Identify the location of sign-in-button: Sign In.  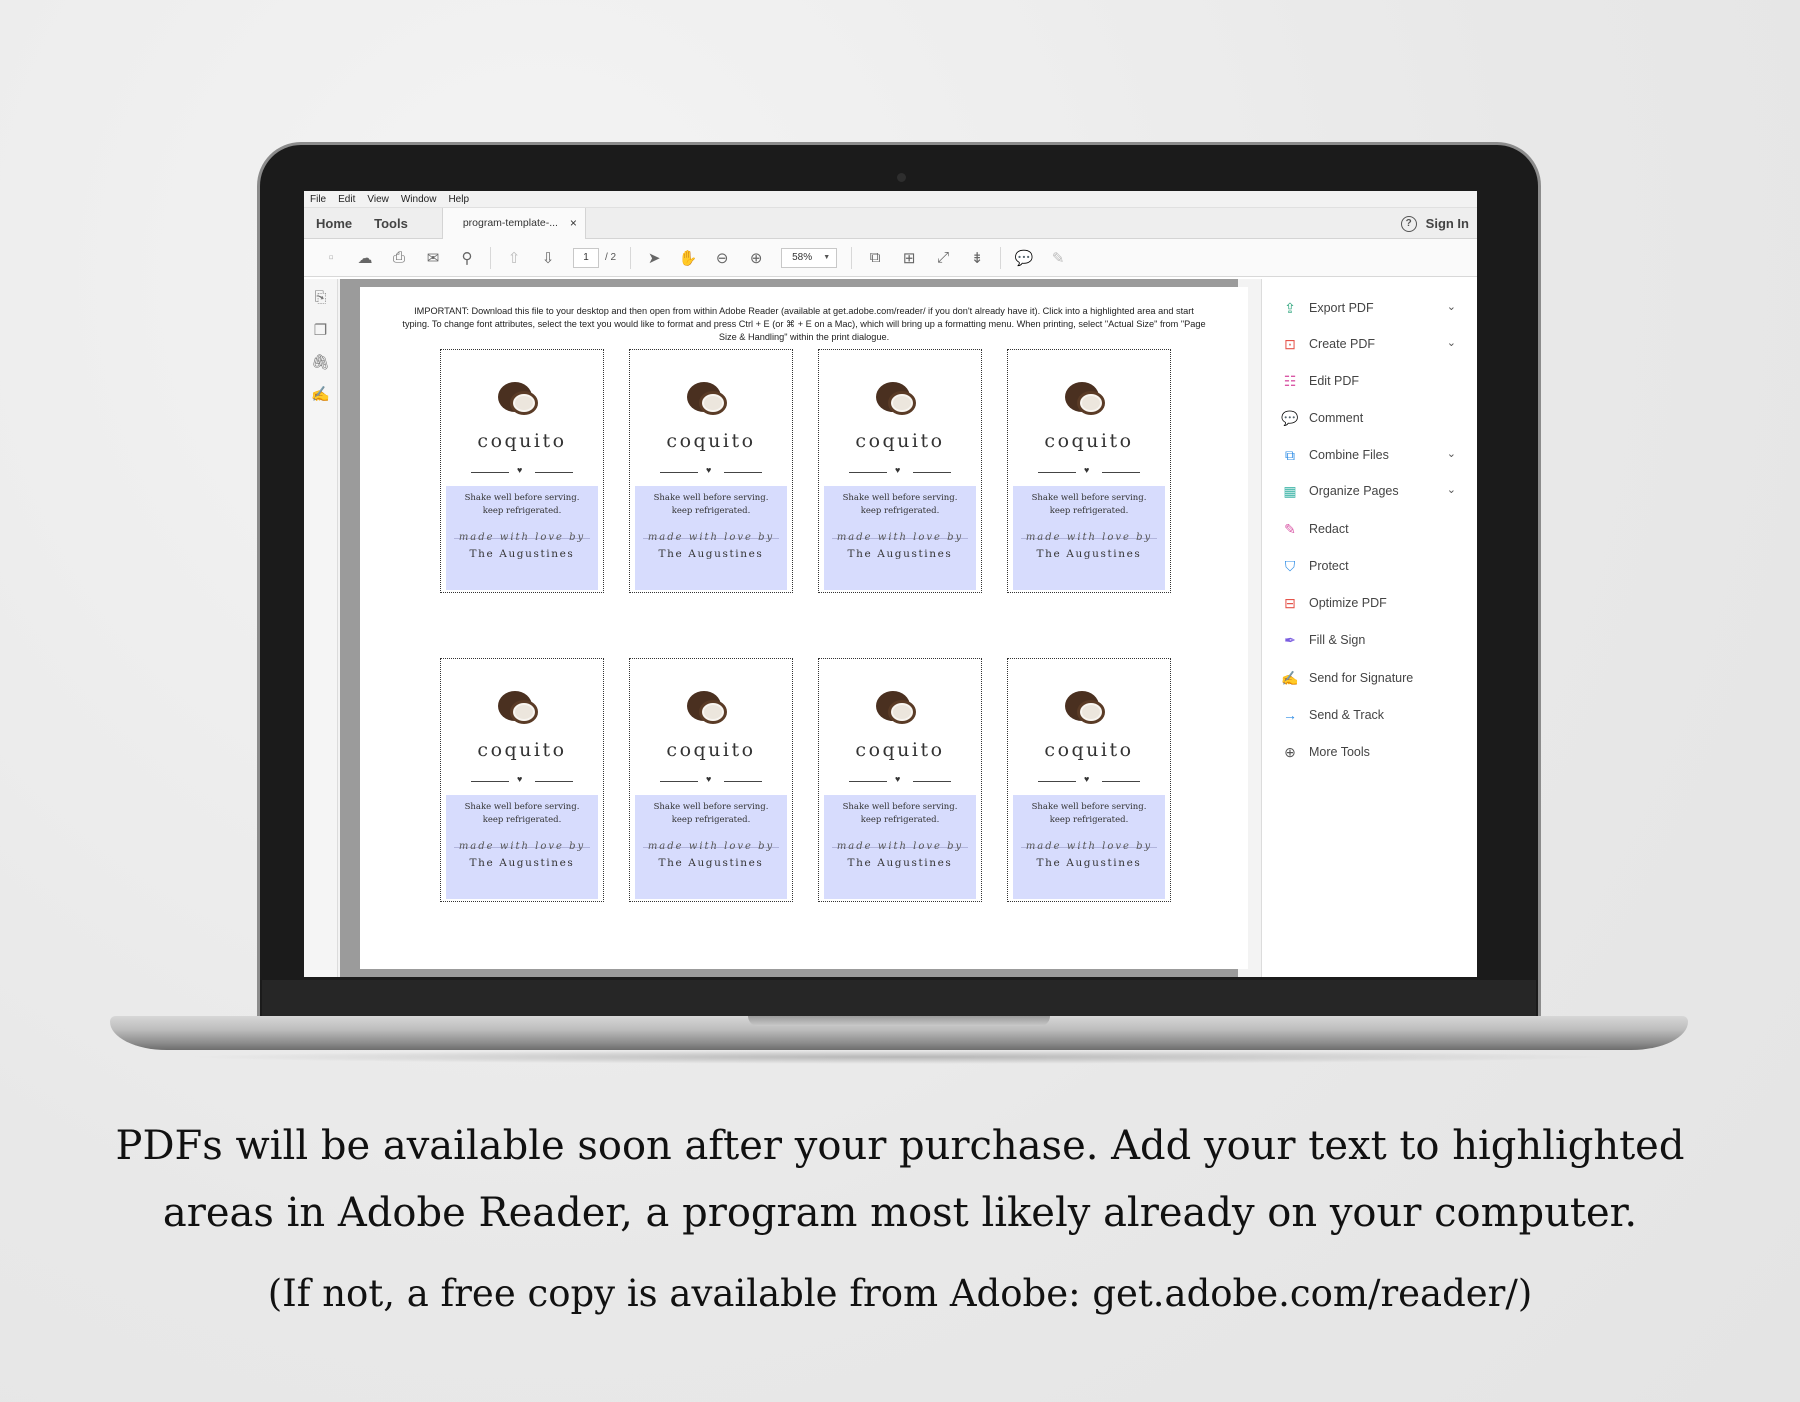
(1447, 223).